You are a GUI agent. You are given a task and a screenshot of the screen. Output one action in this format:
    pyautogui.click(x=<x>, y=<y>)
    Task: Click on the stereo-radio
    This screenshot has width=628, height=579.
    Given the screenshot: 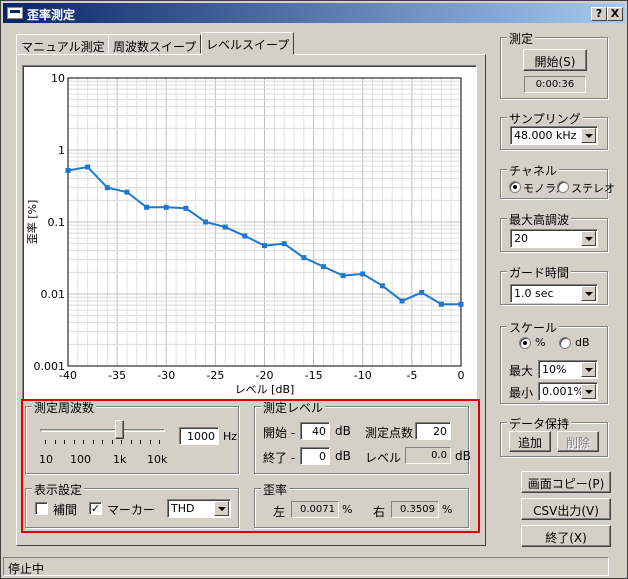 What is the action you would take?
    pyautogui.click(x=563, y=187)
    